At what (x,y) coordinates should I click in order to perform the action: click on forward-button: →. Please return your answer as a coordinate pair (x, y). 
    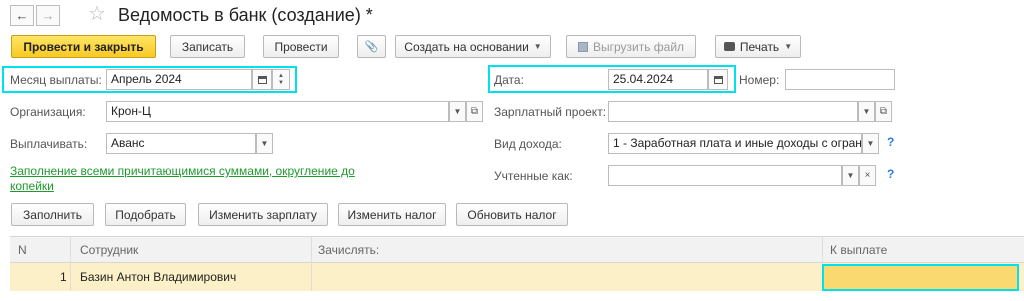
    Looking at the image, I should click on (48, 15).